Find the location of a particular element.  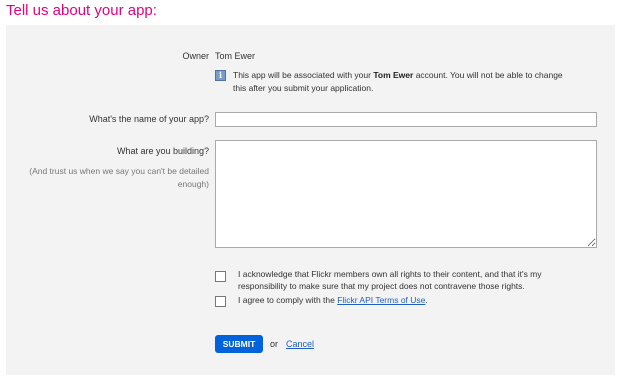

rights-acknowledge-checkbox is located at coordinates (220, 276).